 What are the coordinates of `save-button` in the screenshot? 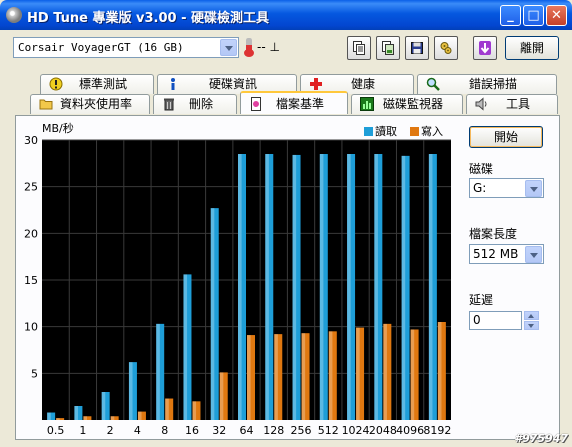 It's located at (417, 48).